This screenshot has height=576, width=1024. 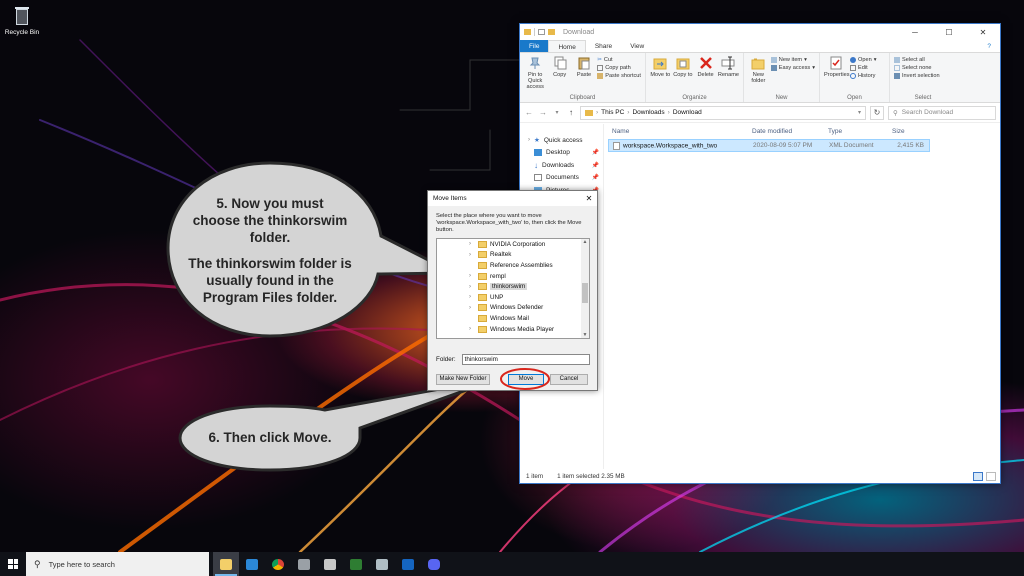 What do you see at coordinates (513, 308) in the screenshot?
I see `tree-item: › Windows Defender` at bounding box center [513, 308].